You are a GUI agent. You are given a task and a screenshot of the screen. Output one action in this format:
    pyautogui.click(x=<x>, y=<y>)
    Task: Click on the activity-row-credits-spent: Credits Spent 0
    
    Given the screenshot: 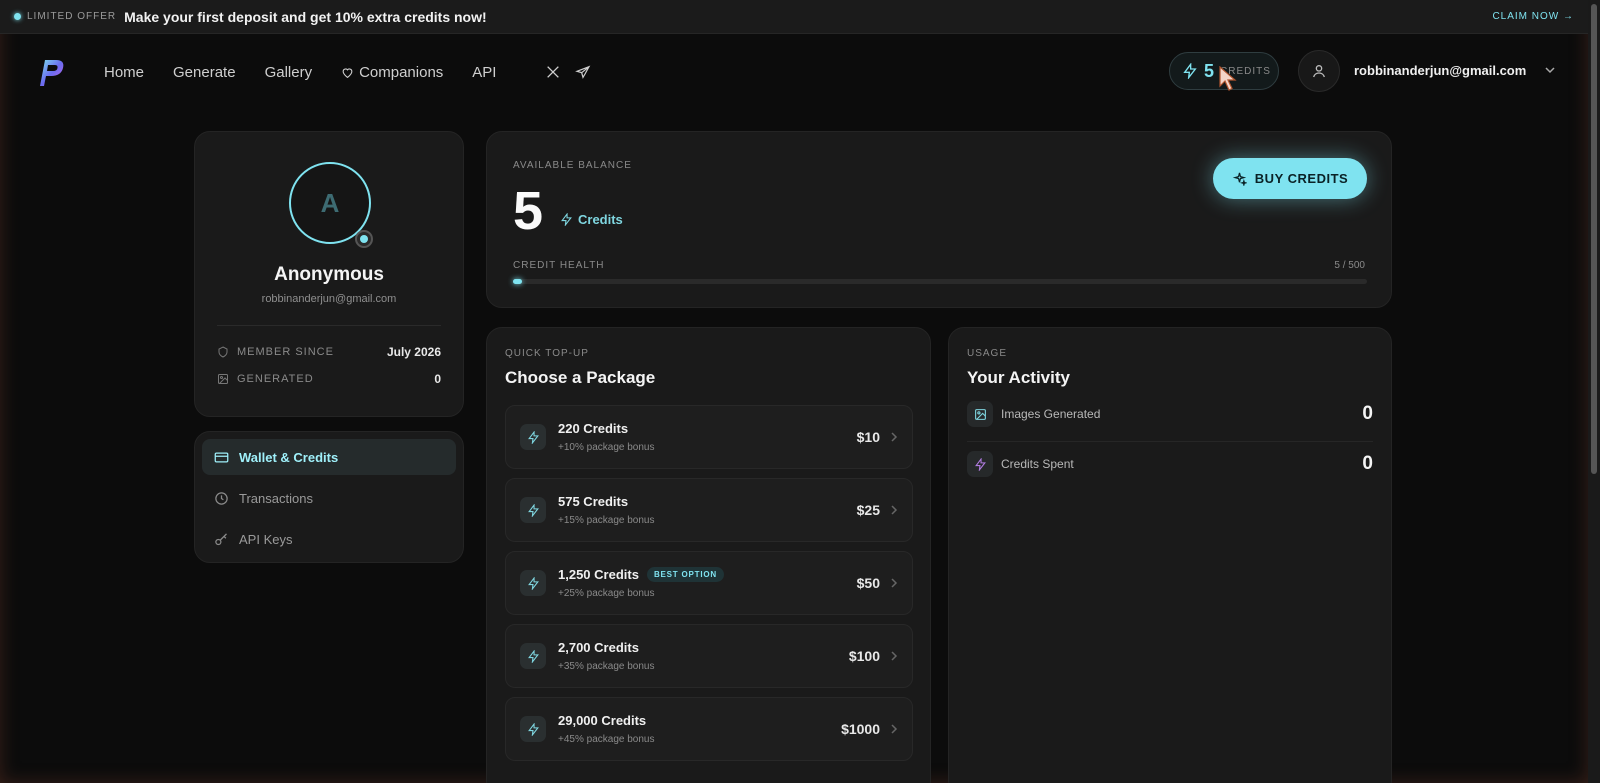 What is the action you would take?
    pyautogui.click(x=1170, y=464)
    